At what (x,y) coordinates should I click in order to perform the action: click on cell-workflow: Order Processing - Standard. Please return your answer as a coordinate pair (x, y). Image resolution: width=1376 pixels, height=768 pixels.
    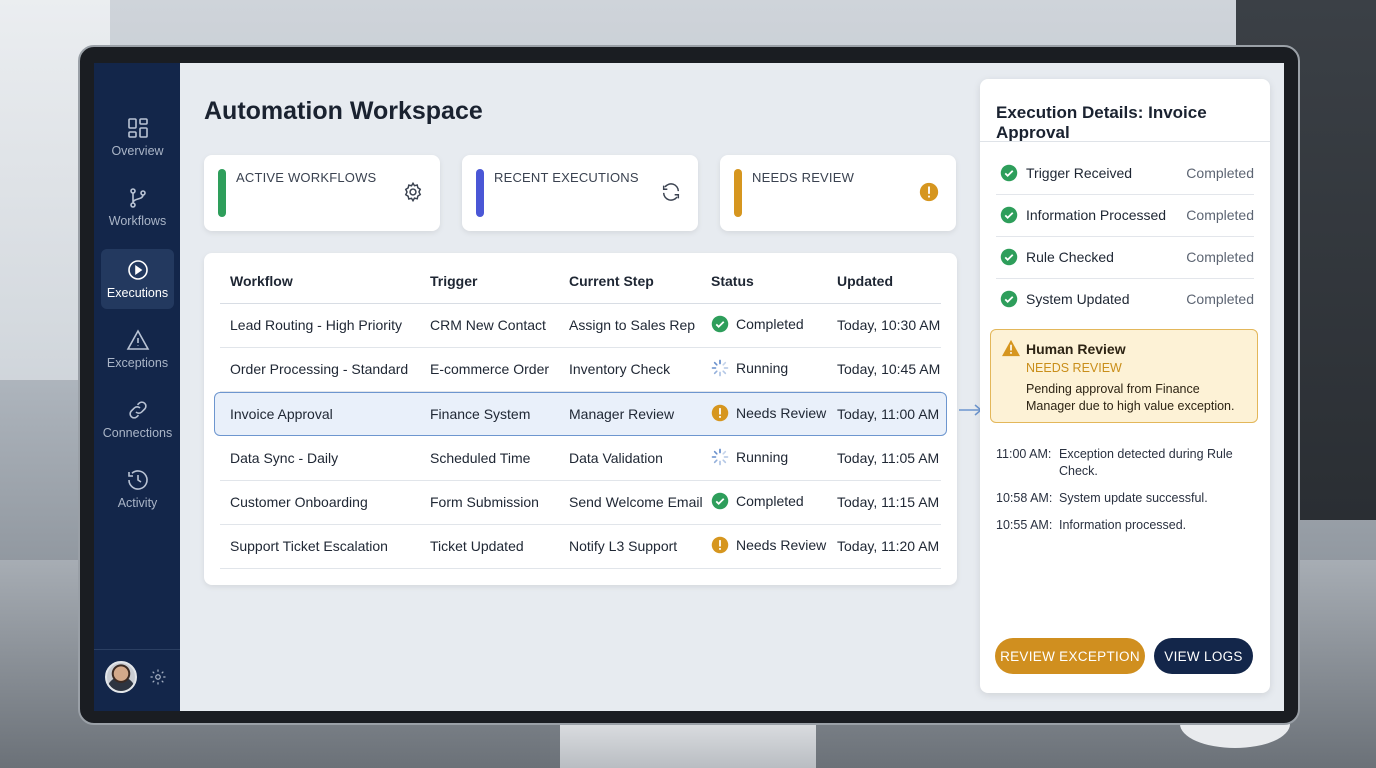
    Looking at the image, I should click on (319, 369).